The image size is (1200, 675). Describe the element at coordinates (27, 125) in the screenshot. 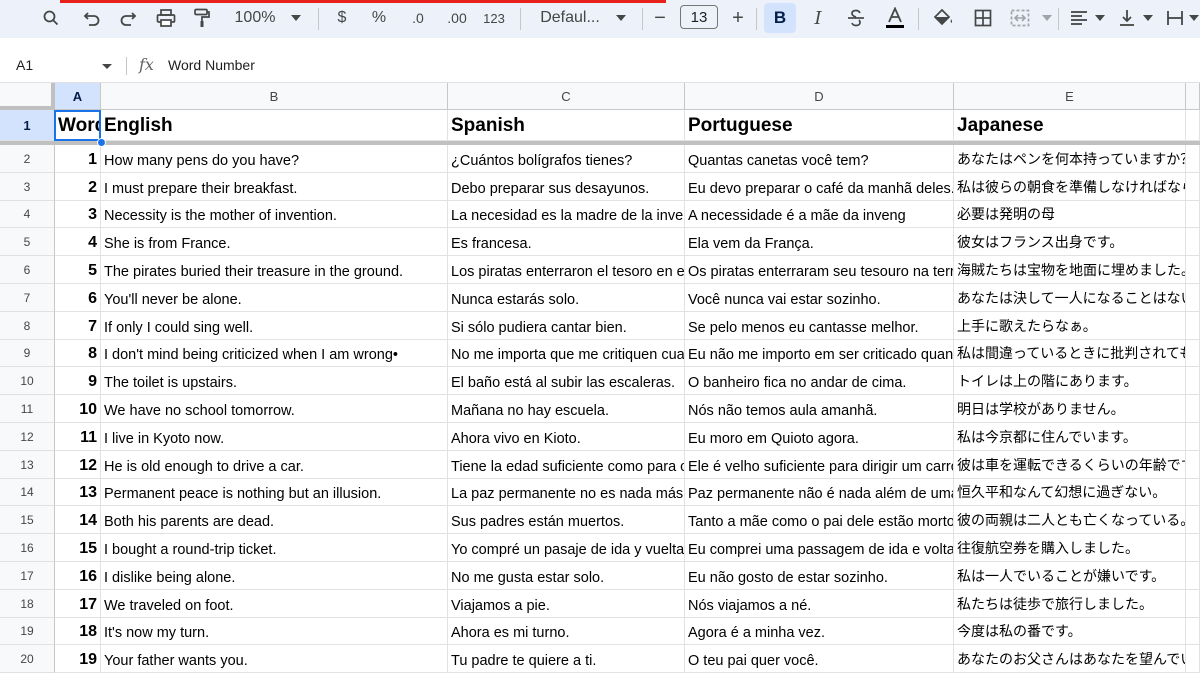

I see `row-header: 1` at that location.